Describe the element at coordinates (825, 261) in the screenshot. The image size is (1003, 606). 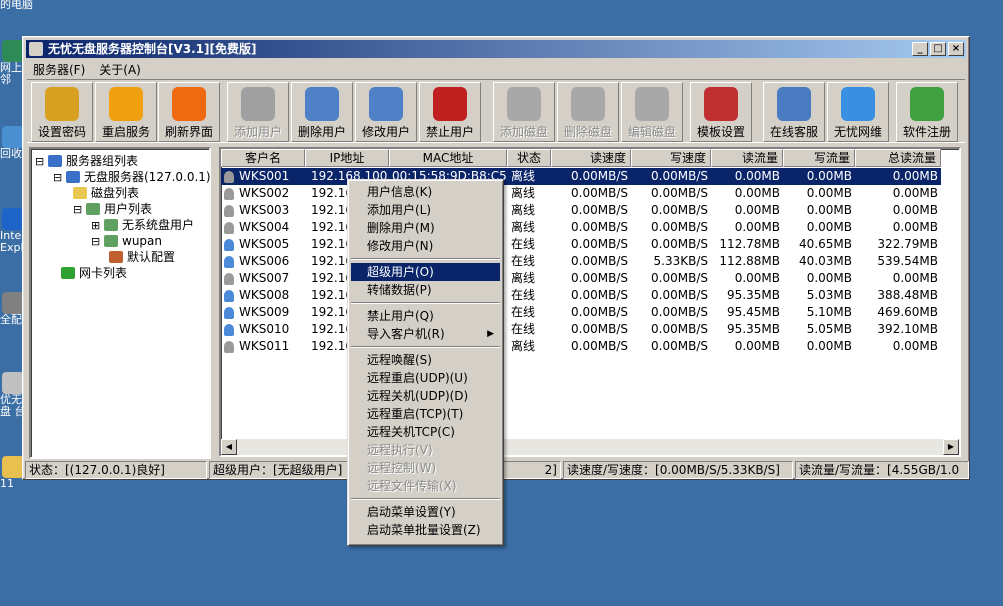
I see `table-cell-wt: 40.03MB` at that location.